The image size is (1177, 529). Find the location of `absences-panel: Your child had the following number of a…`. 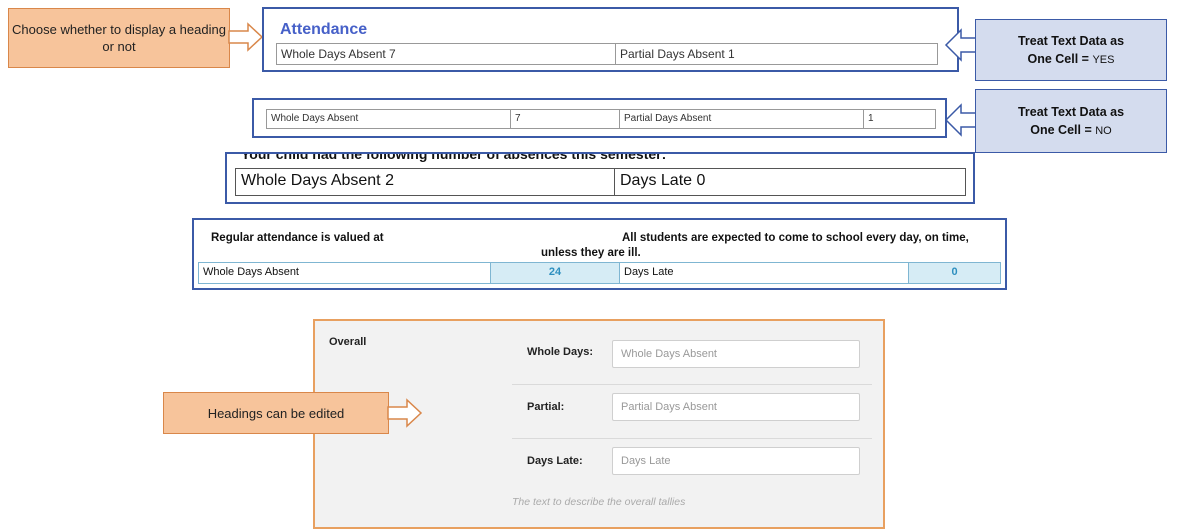

absences-panel: Your child had the following number of a… is located at coordinates (600, 178).